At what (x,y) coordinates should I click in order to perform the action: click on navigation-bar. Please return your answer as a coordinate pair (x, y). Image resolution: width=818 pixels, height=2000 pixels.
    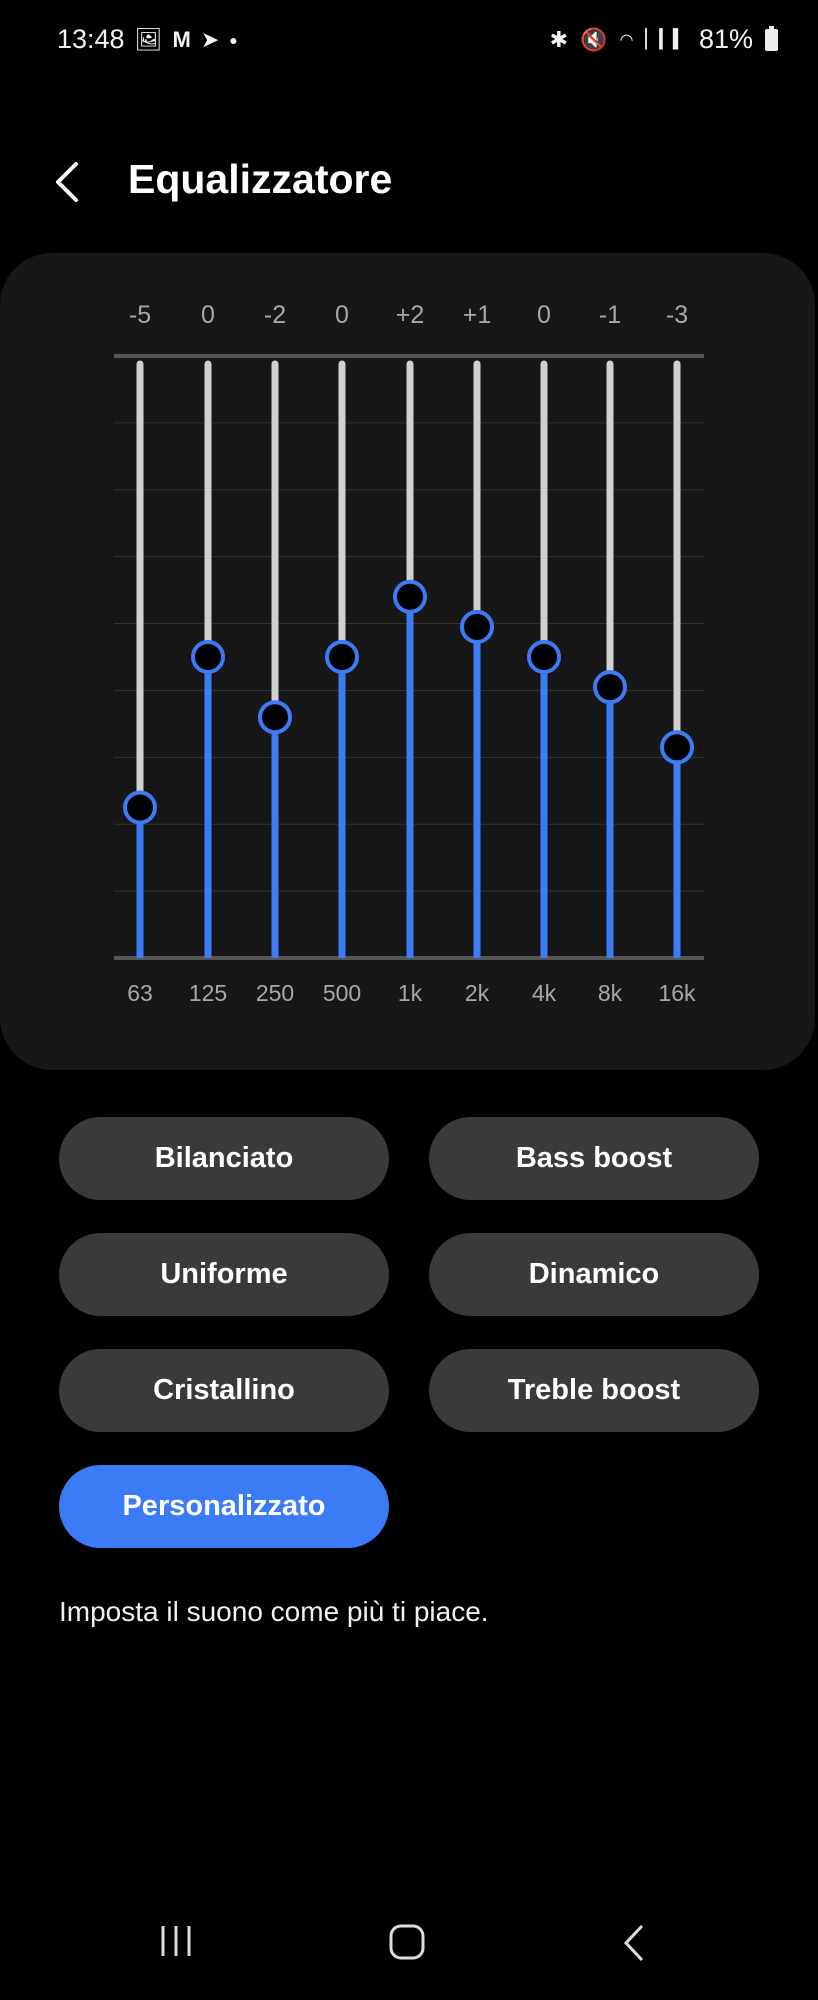
    Looking at the image, I should click on (409, 1945).